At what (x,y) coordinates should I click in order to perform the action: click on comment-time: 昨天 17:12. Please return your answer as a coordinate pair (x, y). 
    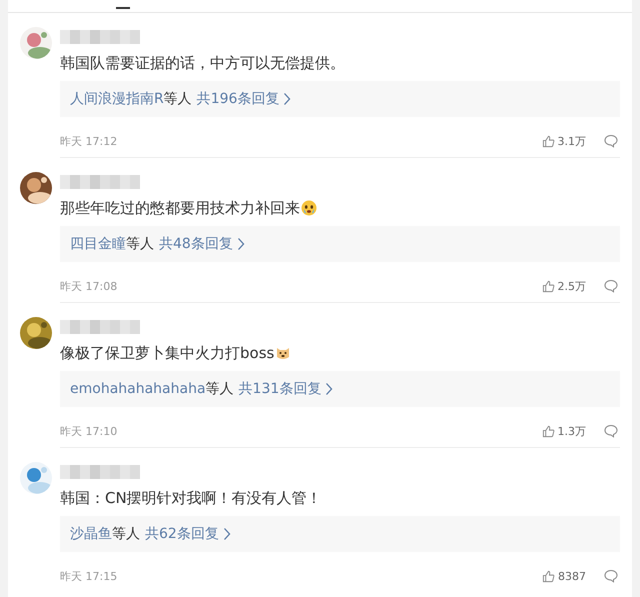
    Looking at the image, I should click on (89, 141).